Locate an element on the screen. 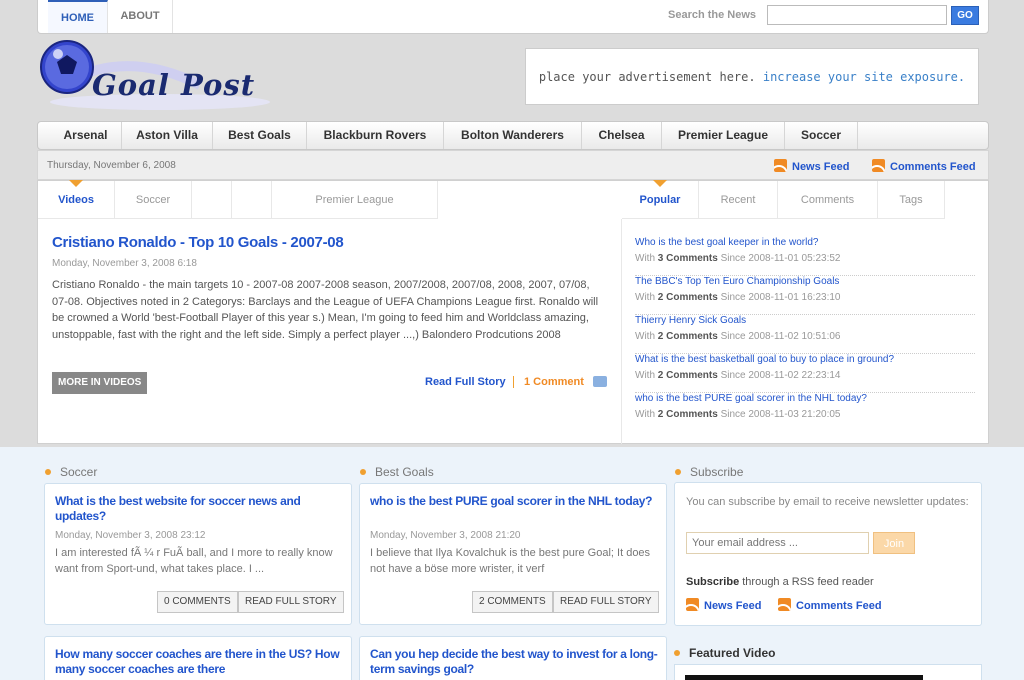 The height and width of the screenshot is (680, 1024). link-divider is located at coordinates (513, 382).